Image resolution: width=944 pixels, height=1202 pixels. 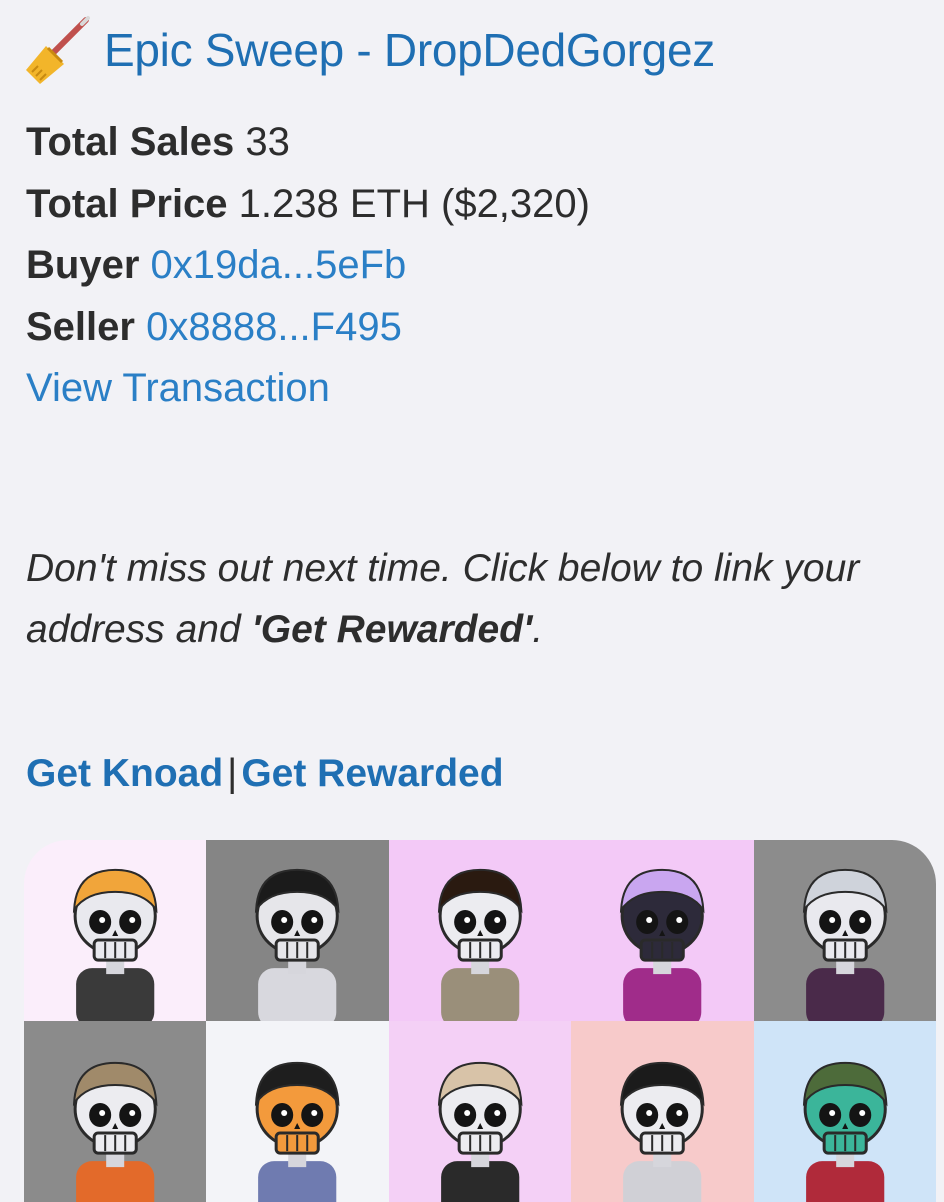 I want to click on broom-icon, so click(x=58, y=50).